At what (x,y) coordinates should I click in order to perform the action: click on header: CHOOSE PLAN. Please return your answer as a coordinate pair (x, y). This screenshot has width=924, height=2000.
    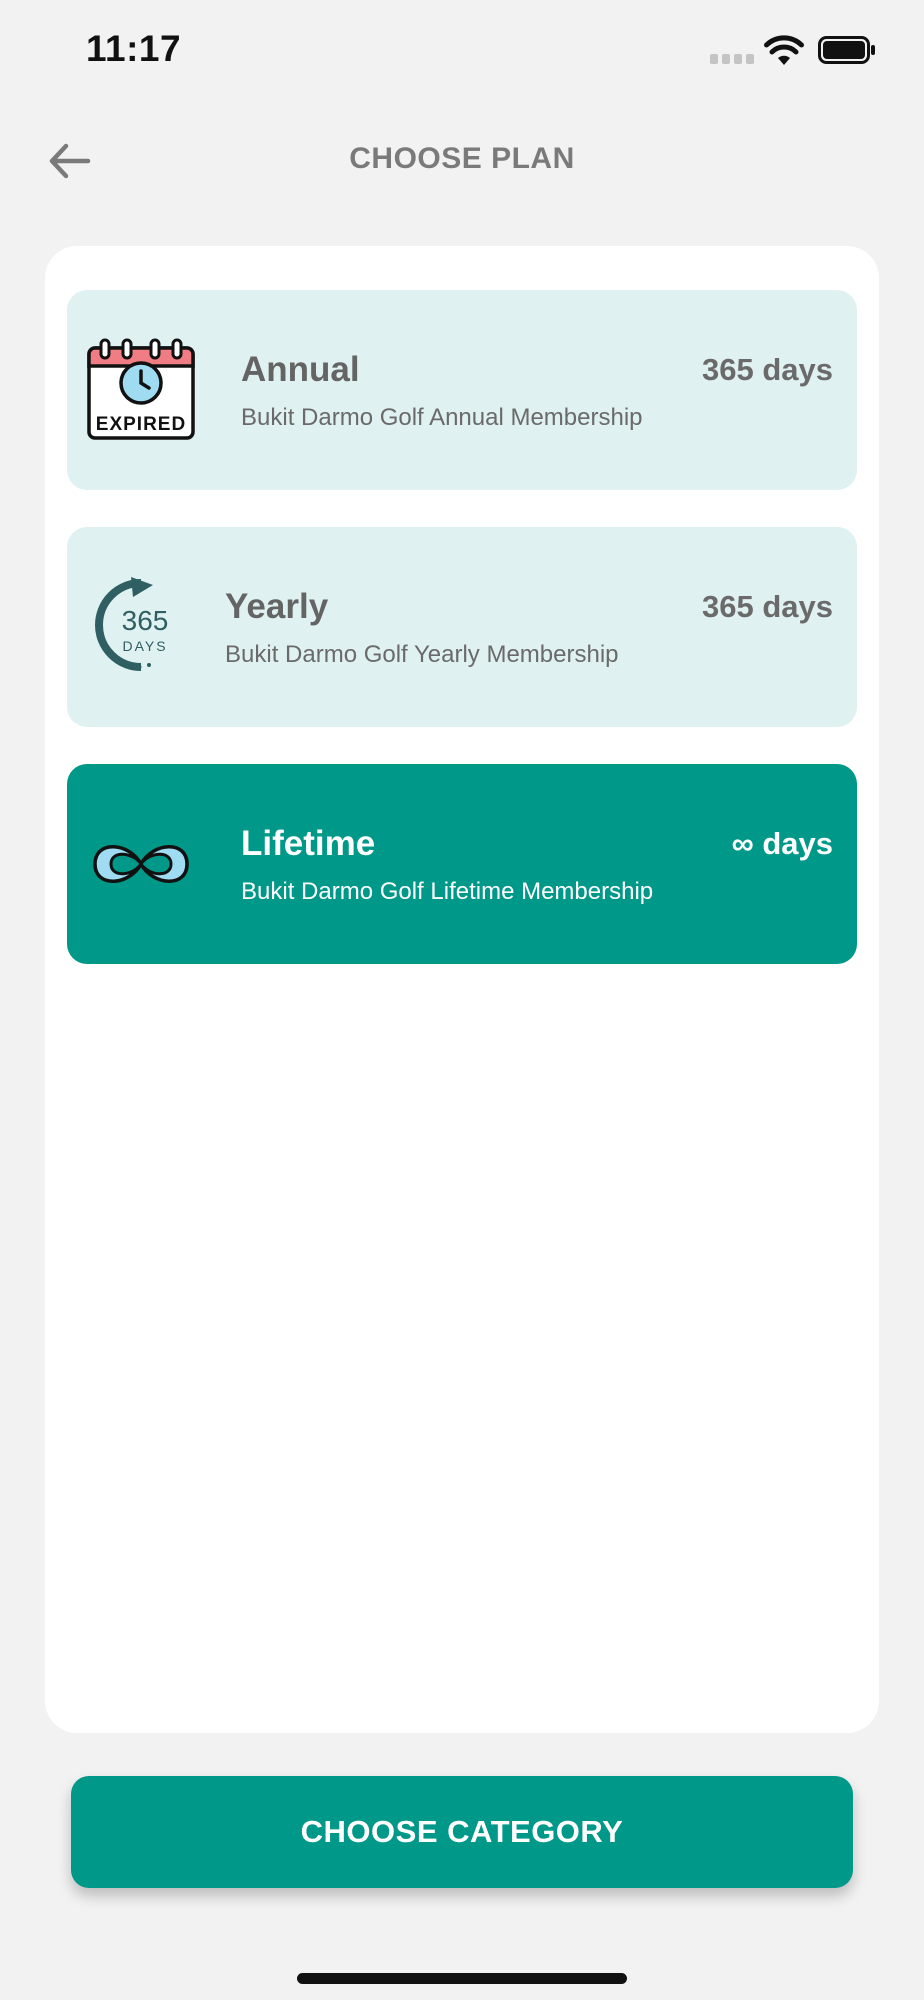
    Looking at the image, I should click on (462, 160).